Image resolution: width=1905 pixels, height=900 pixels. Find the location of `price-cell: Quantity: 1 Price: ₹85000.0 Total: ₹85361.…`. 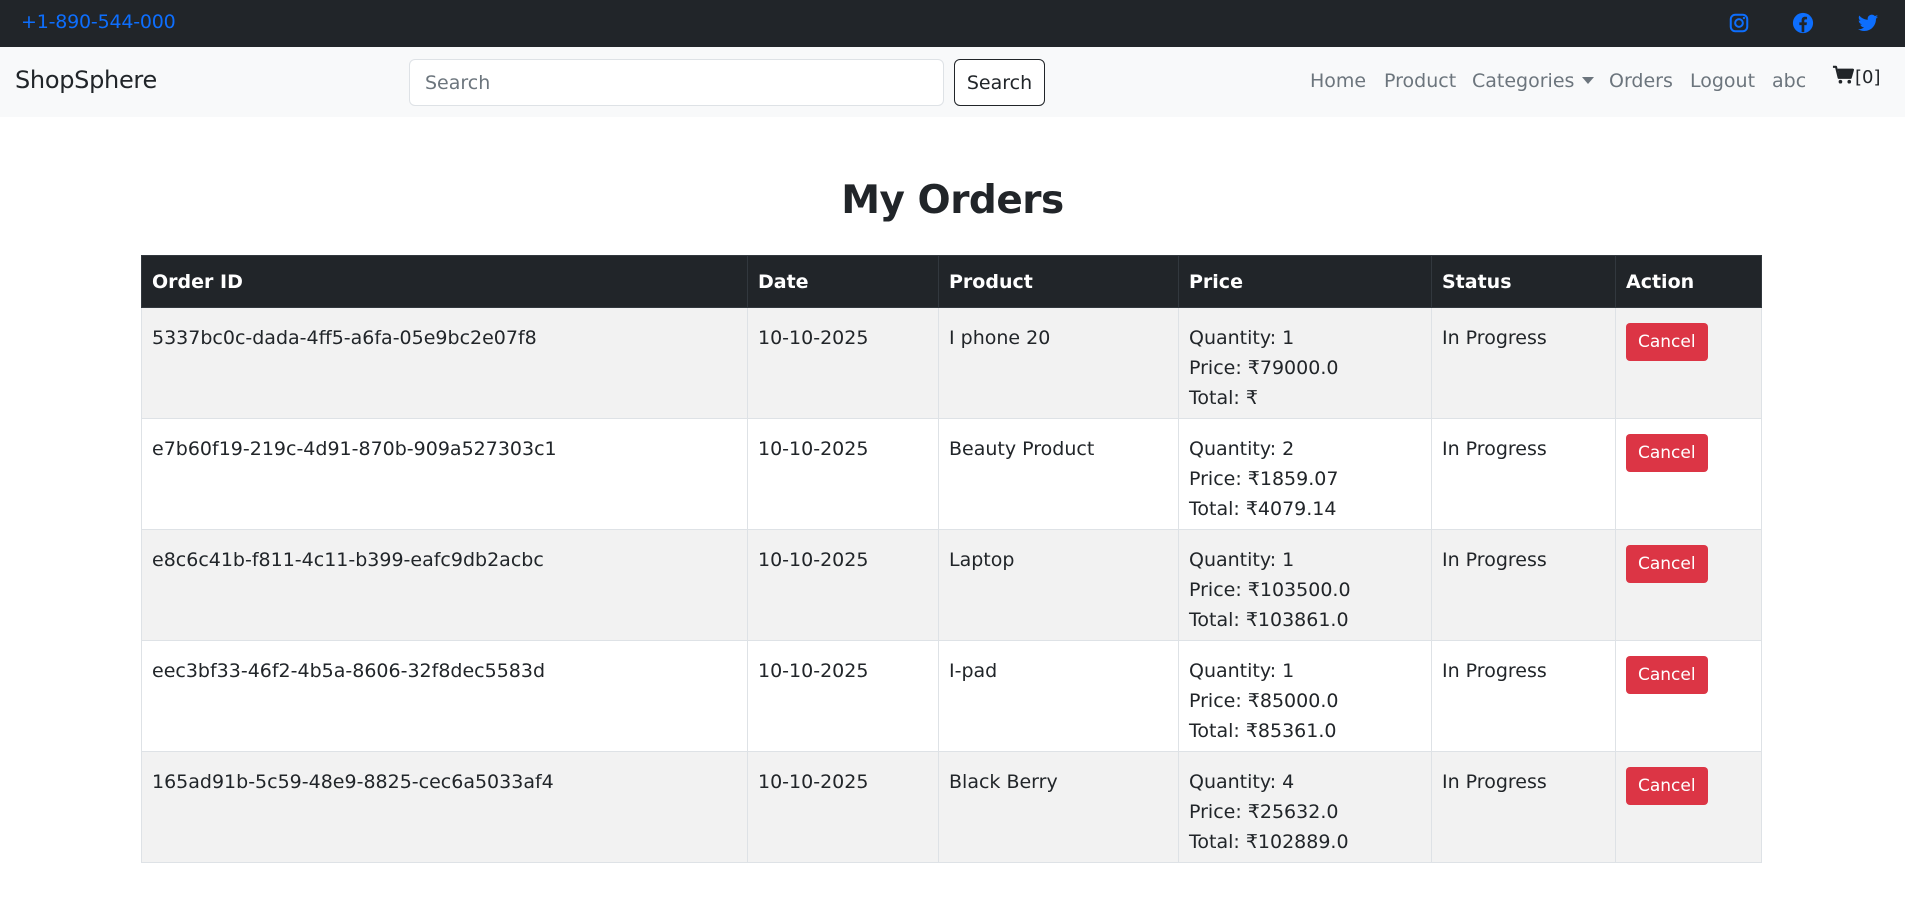

price-cell: Quantity: 1 Price: ₹85000.0 Total: ₹85361.… is located at coordinates (1305, 696).